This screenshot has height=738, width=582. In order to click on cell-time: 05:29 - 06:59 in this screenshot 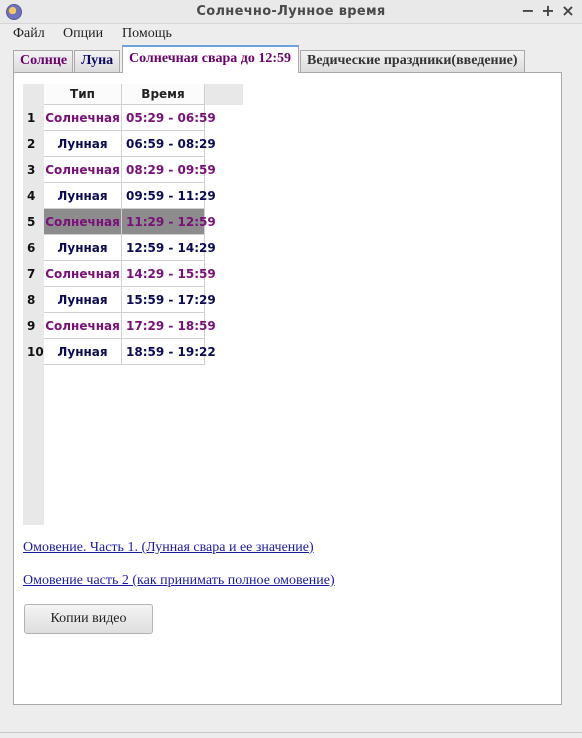, I will do `click(169, 118)`.